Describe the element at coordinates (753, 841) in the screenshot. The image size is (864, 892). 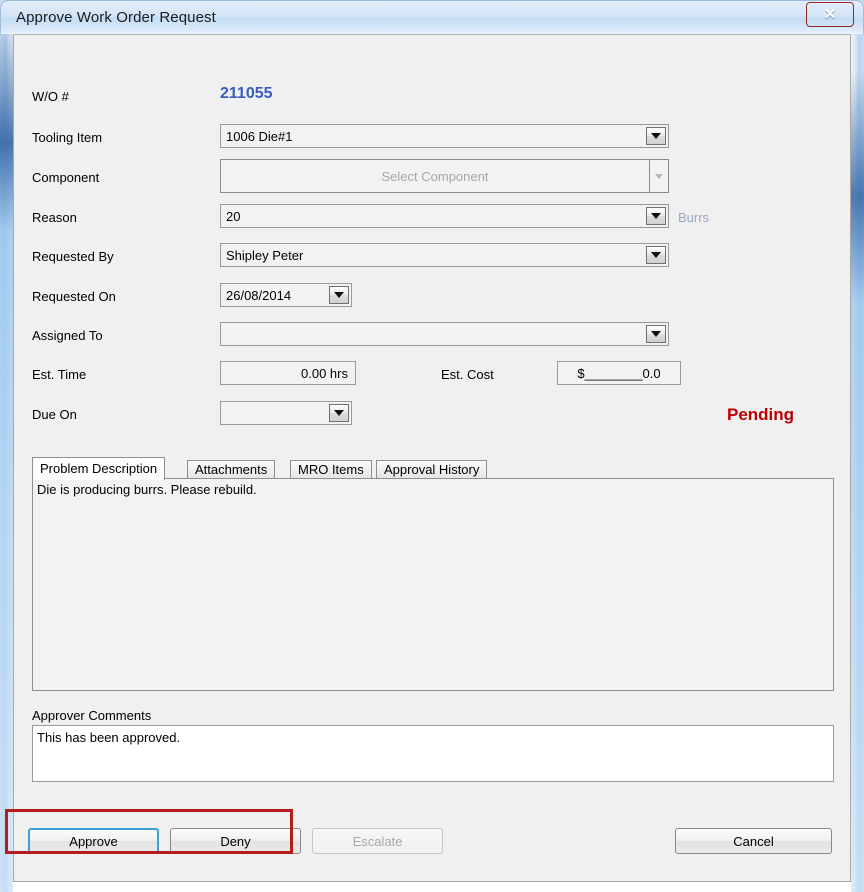
I see `cancel-button: Cancel` at that location.